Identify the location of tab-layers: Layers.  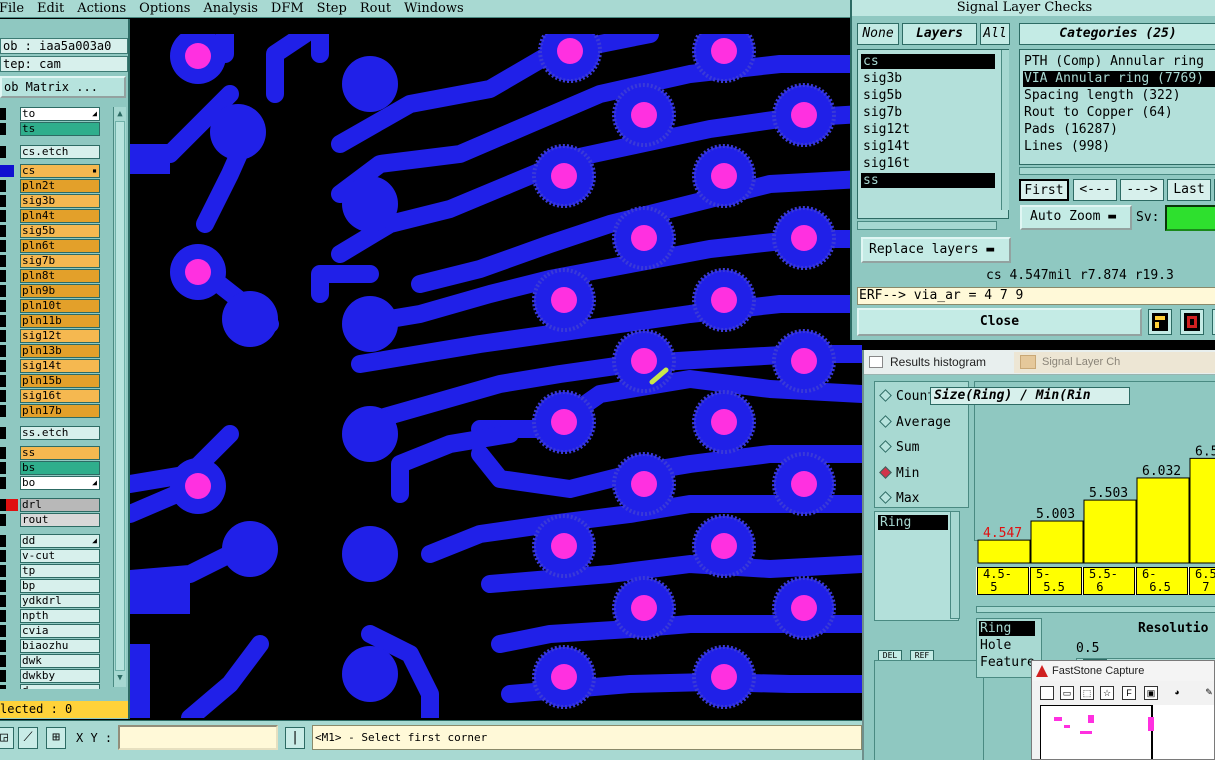
(939, 34).